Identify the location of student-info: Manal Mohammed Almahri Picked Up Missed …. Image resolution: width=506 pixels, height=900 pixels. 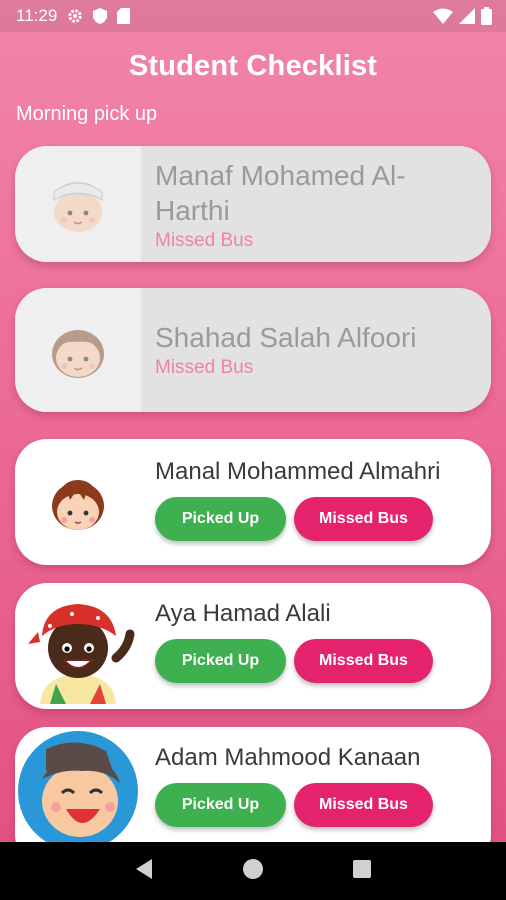
(314, 498).